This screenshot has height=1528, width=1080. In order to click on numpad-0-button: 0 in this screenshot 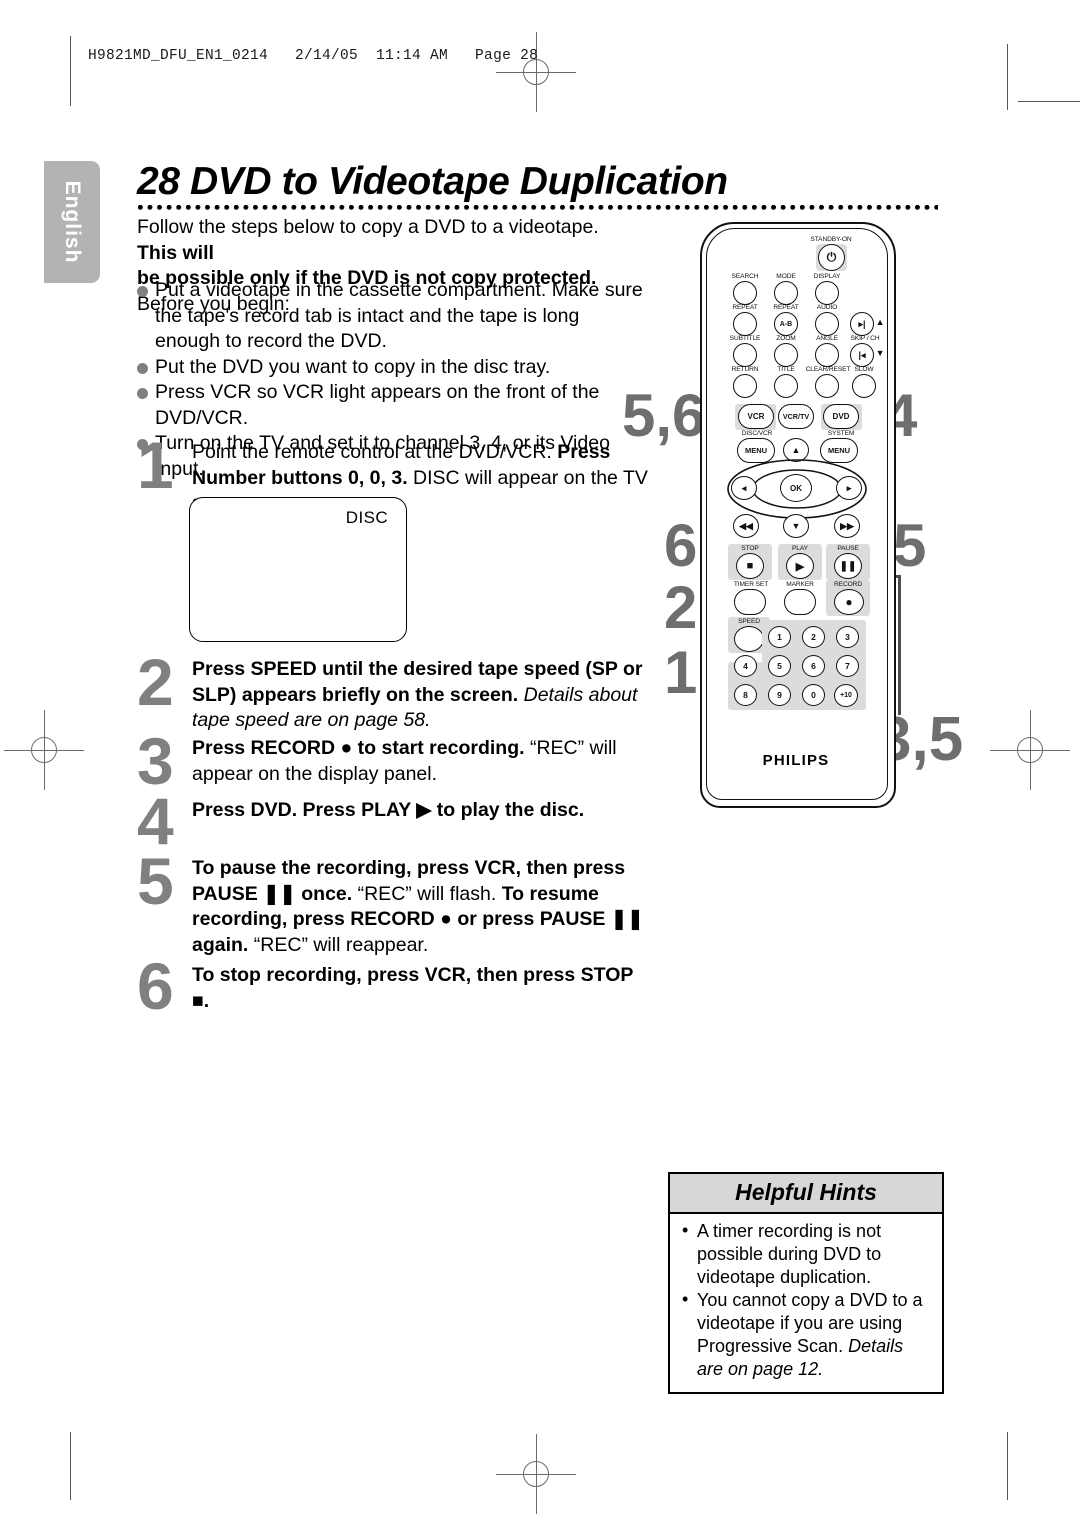, I will do `click(813, 695)`.